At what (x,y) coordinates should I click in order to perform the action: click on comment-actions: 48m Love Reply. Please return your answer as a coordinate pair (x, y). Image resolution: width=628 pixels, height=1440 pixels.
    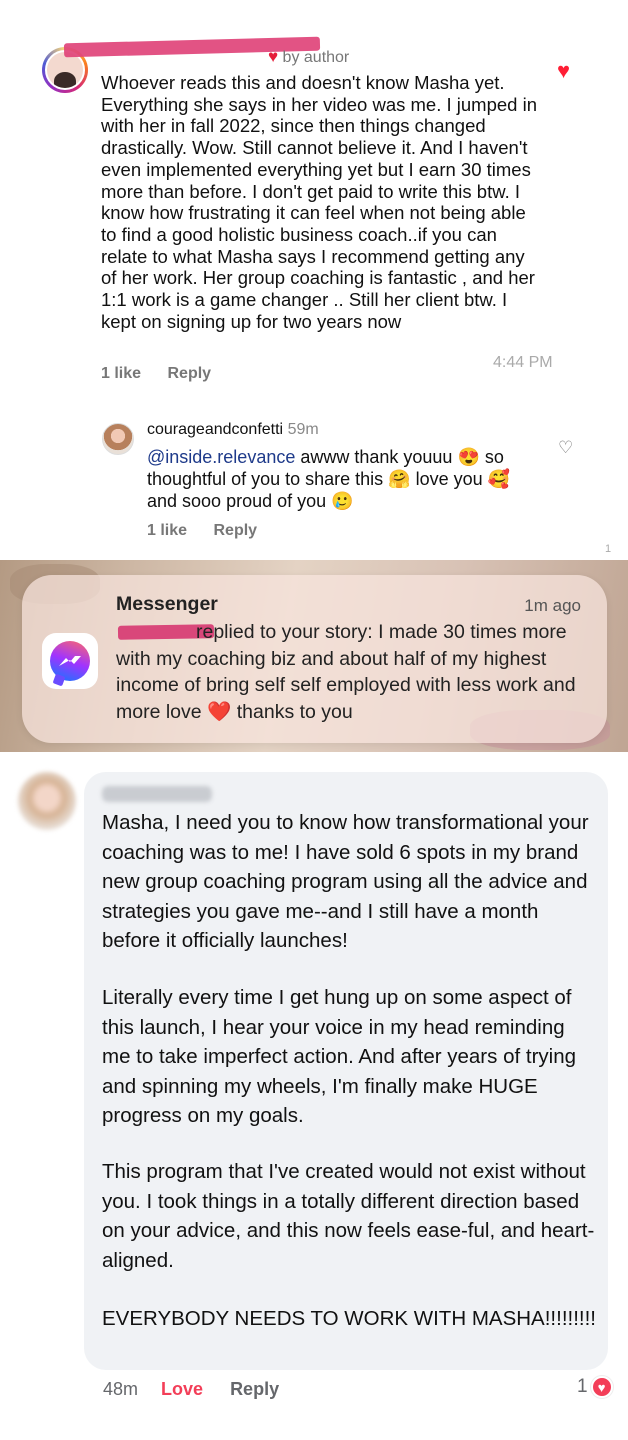
    Looking at the image, I should click on (191, 1389).